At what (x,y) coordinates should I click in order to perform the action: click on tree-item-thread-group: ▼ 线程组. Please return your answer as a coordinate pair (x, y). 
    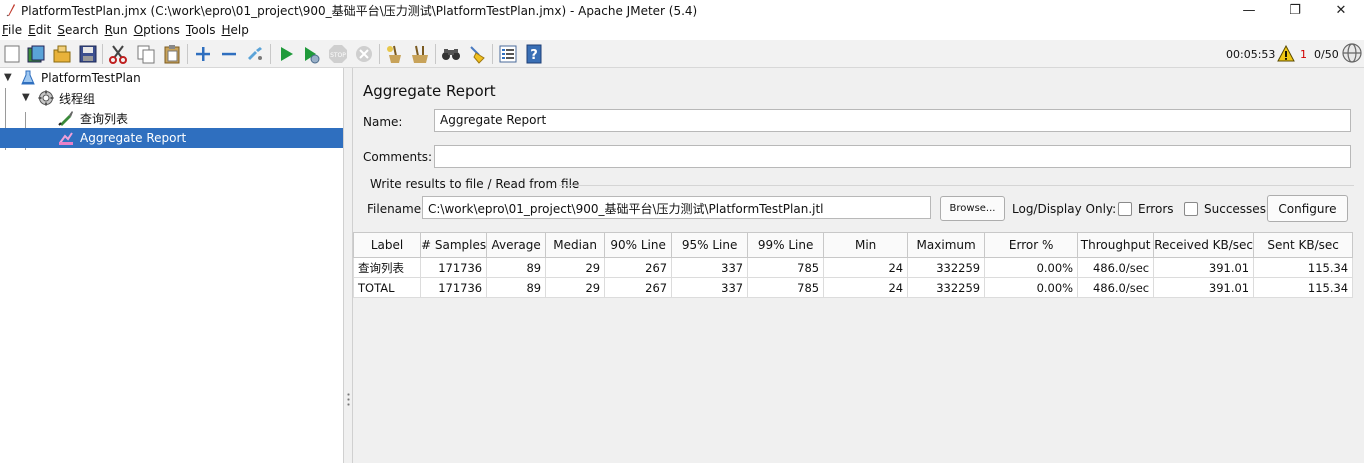
    Looking at the image, I should click on (171, 98).